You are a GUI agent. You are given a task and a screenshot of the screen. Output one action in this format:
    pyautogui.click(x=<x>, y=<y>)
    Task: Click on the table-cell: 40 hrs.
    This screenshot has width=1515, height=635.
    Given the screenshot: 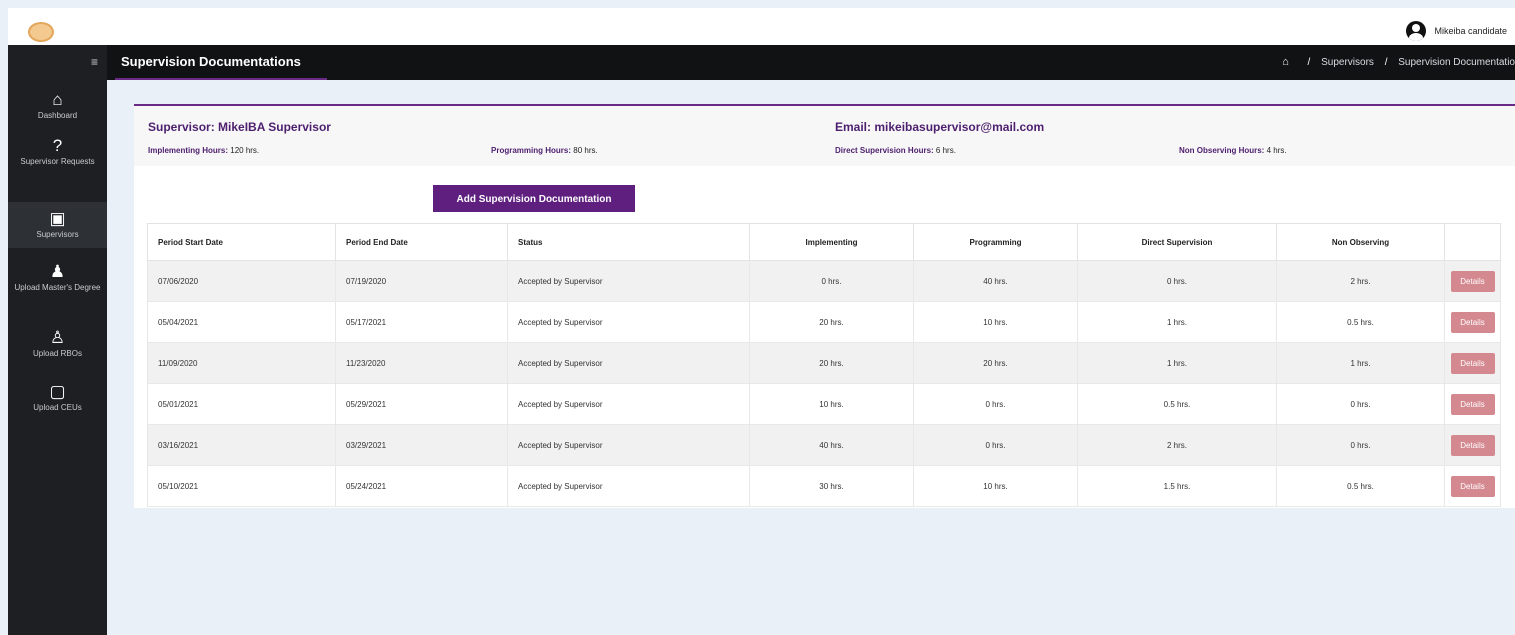 What is the action you would take?
    pyautogui.click(x=995, y=281)
    